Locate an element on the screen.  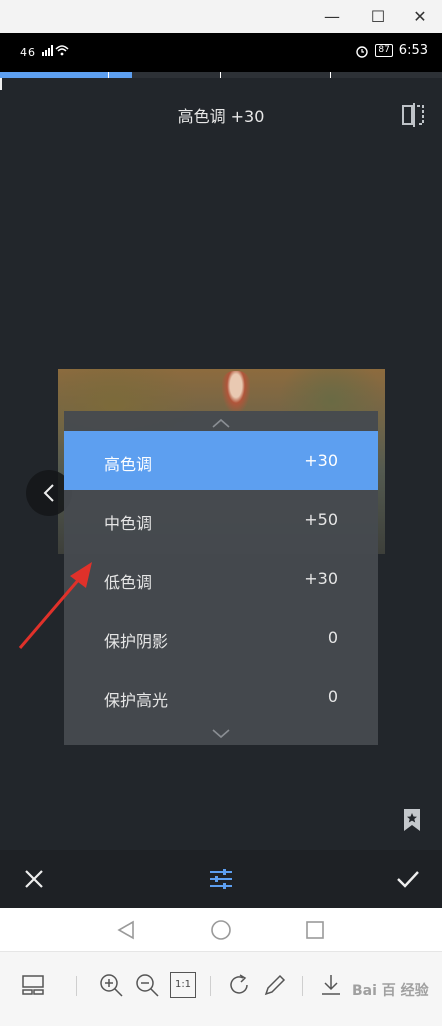
minimize-button: — is located at coordinates (332, 16).